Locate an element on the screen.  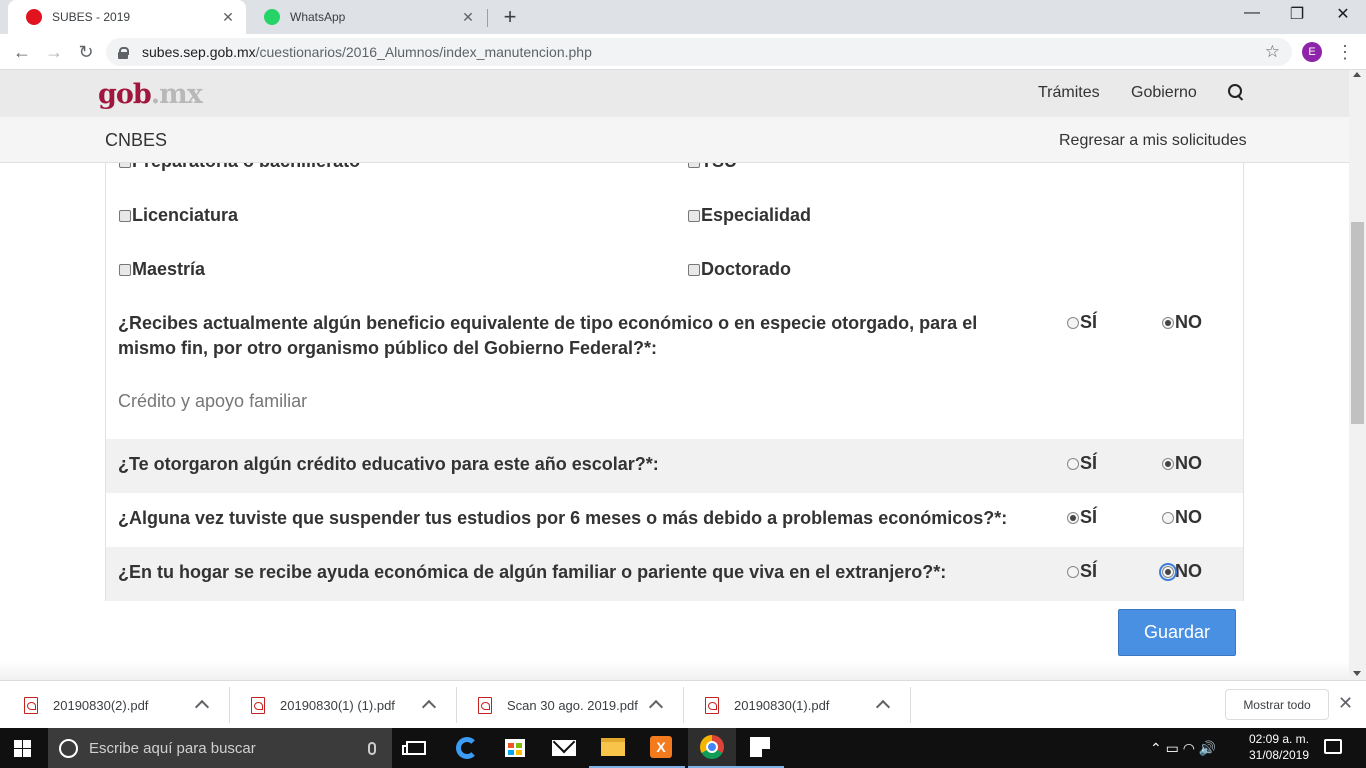
restore-button: ❐ is located at coordinates (1297, 14).